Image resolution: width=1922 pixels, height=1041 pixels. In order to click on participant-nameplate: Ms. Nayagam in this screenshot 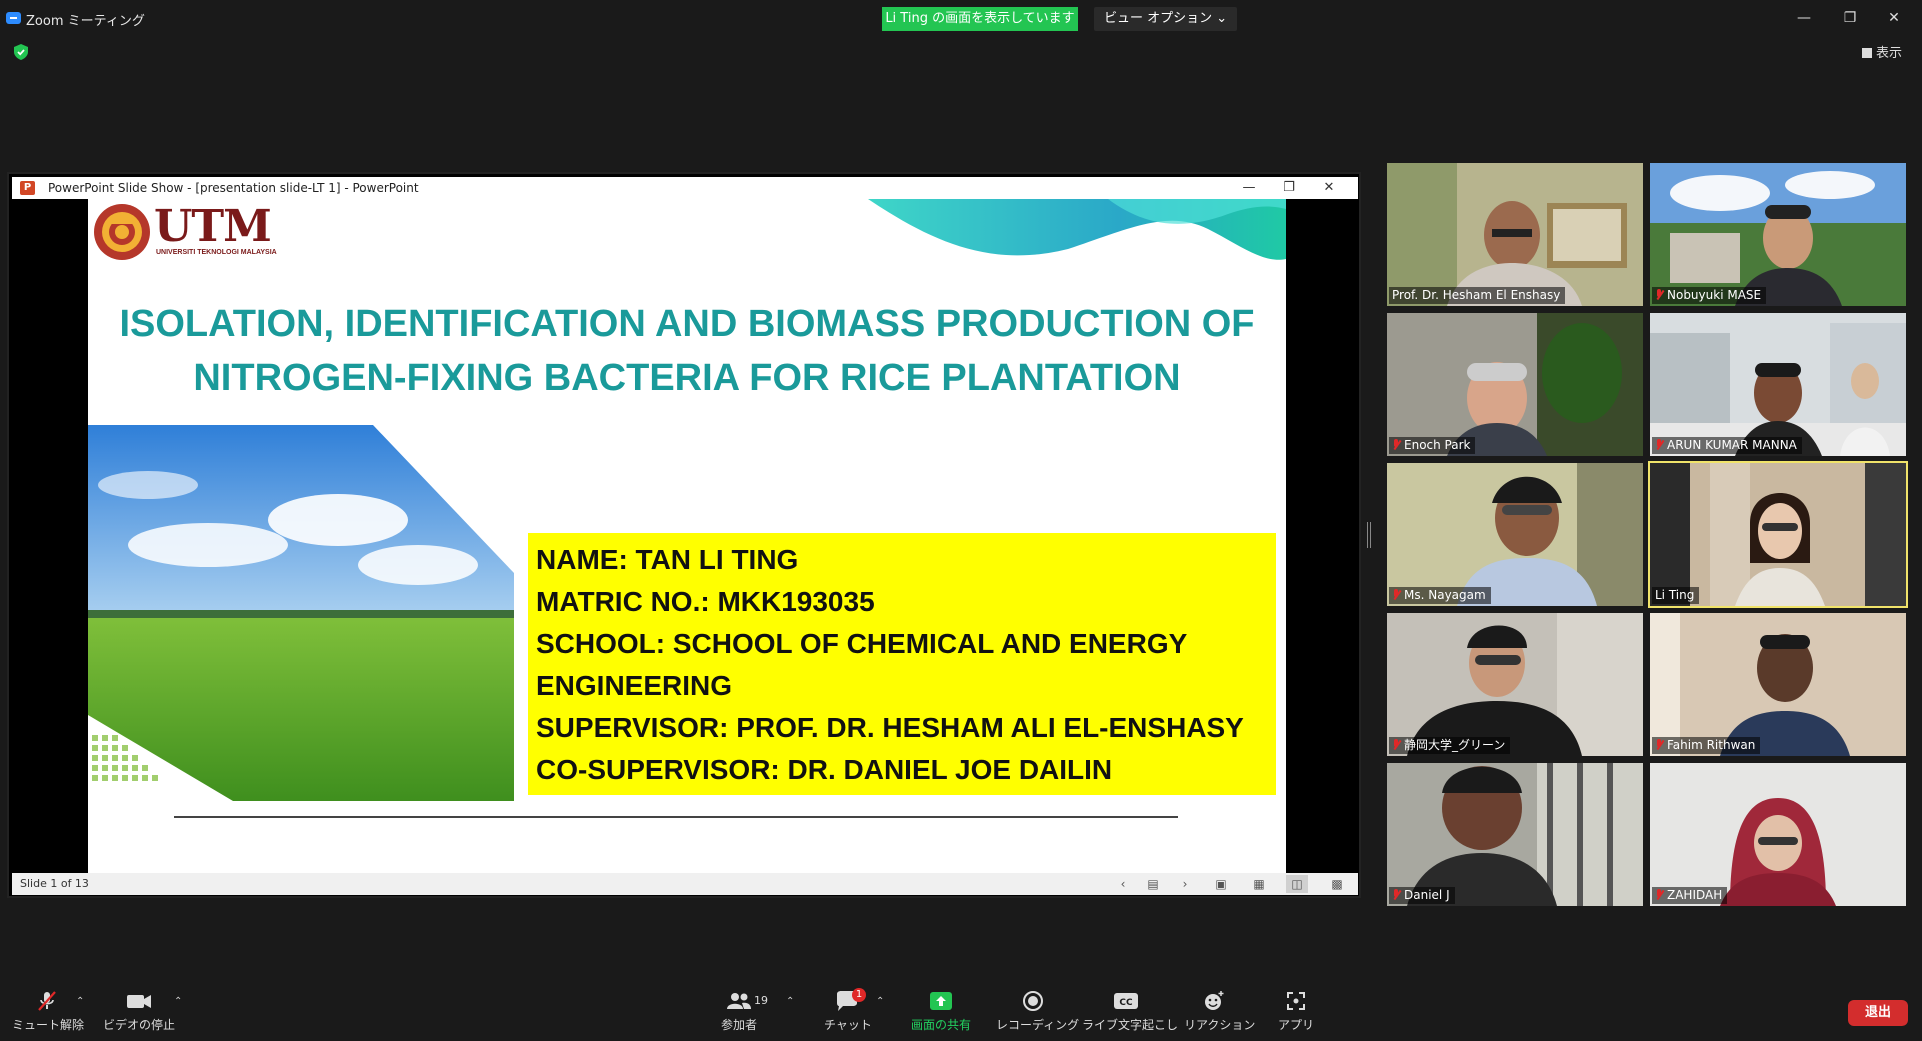, I will do `click(1440, 595)`.